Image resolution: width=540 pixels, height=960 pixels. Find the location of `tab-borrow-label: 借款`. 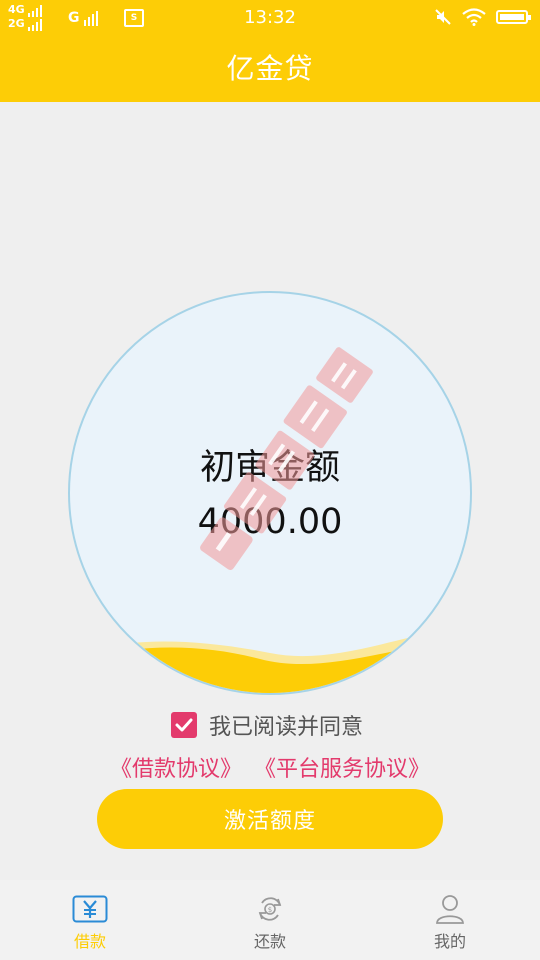

tab-borrow-label: 借款 is located at coordinates (89, 941).